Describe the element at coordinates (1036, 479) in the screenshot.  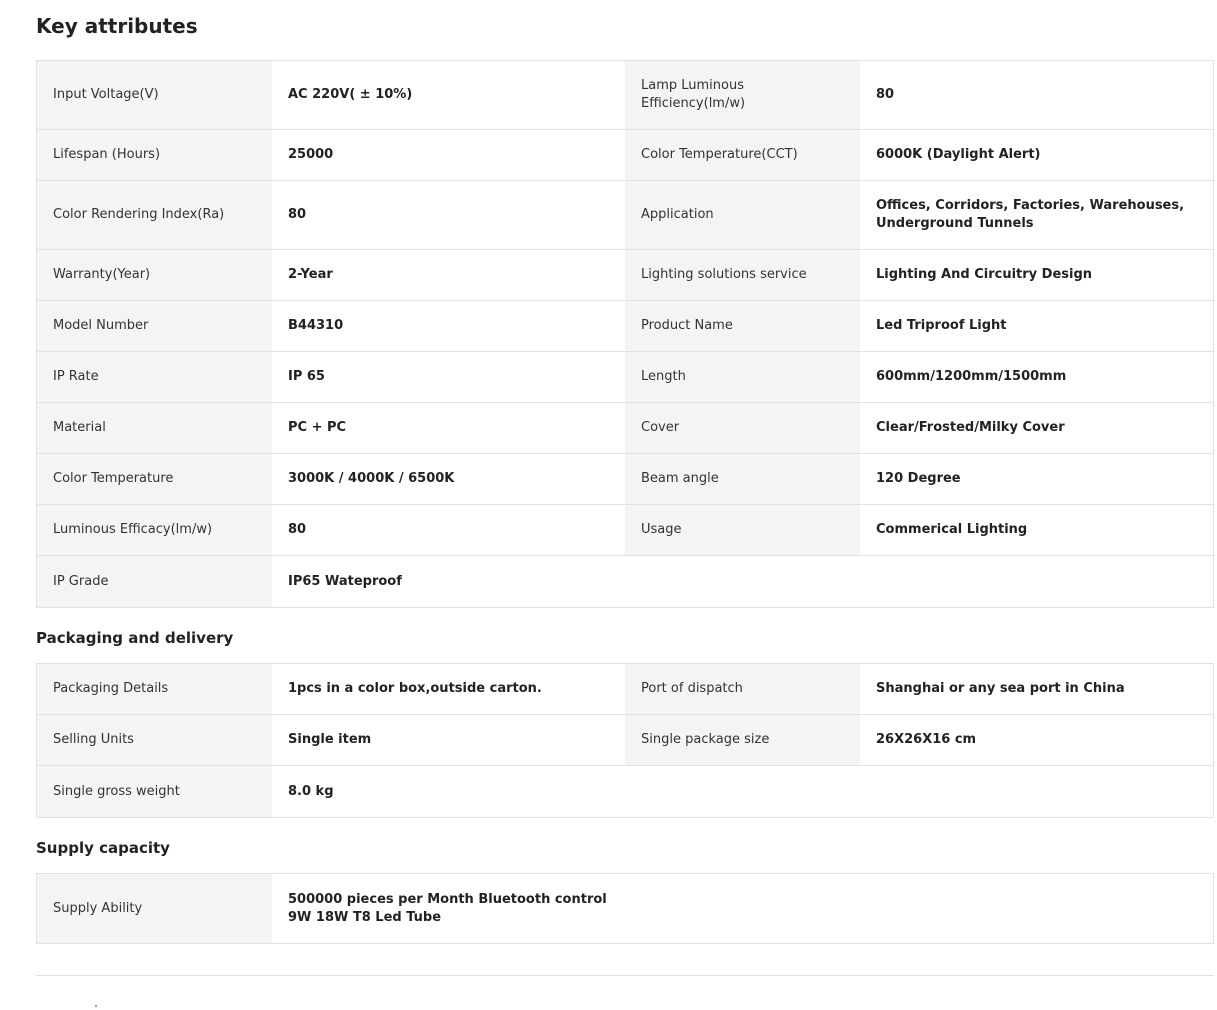
I see `attribute-value: 120 Degree` at that location.